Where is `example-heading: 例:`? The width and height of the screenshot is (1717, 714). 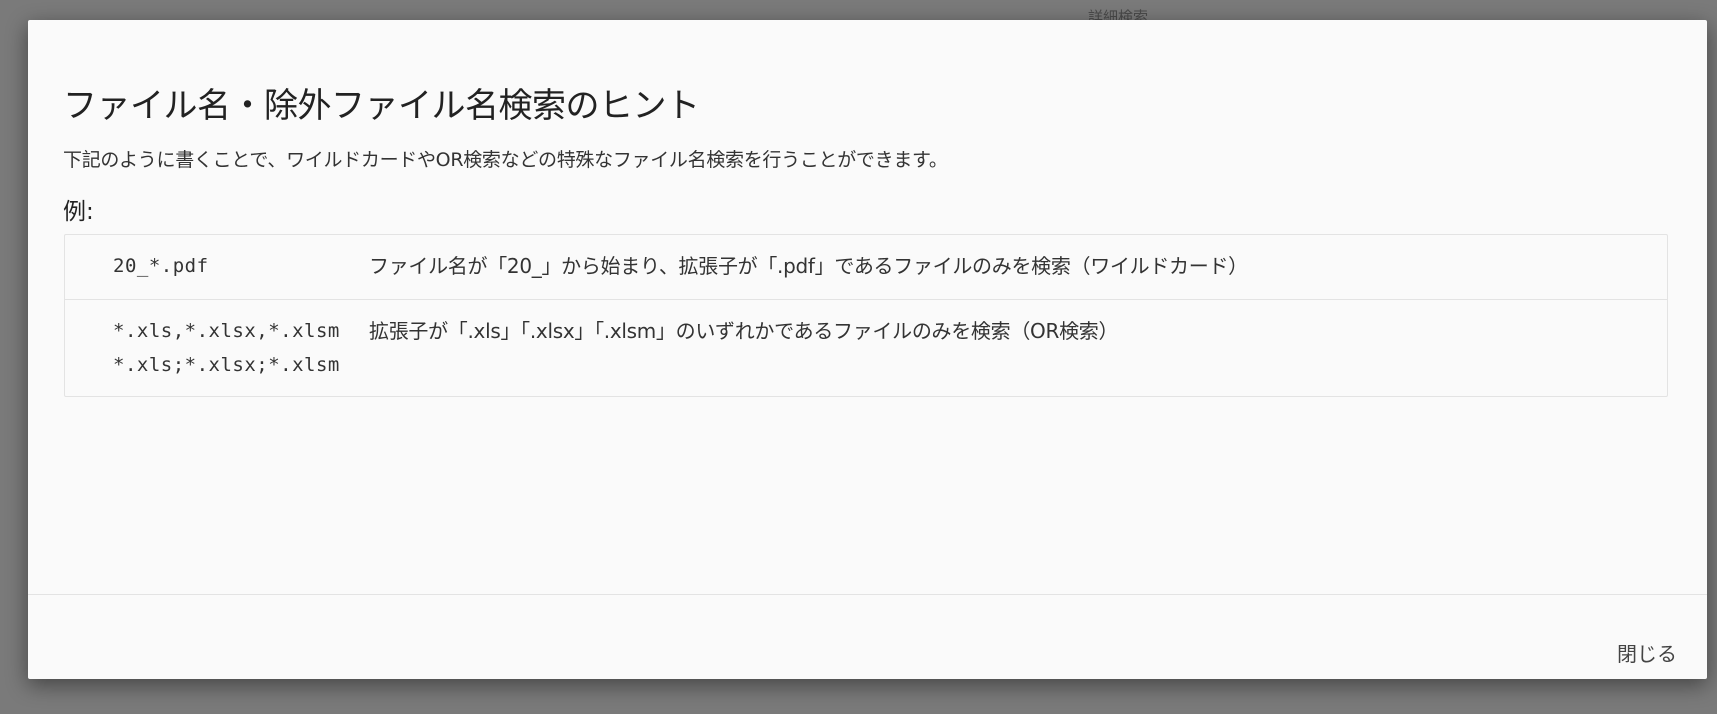
example-heading: 例: is located at coordinates (78, 212).